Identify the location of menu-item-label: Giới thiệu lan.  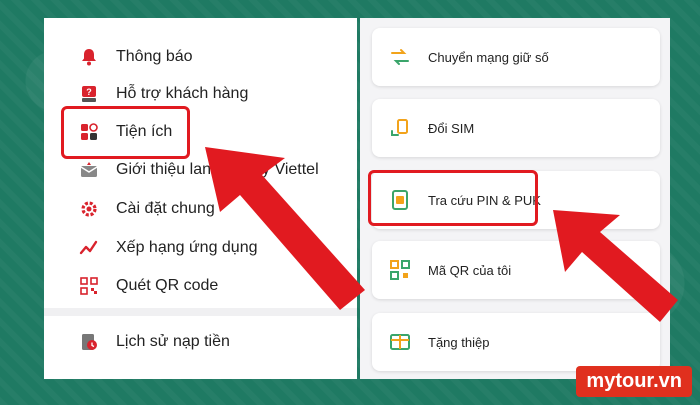
(163, 169).